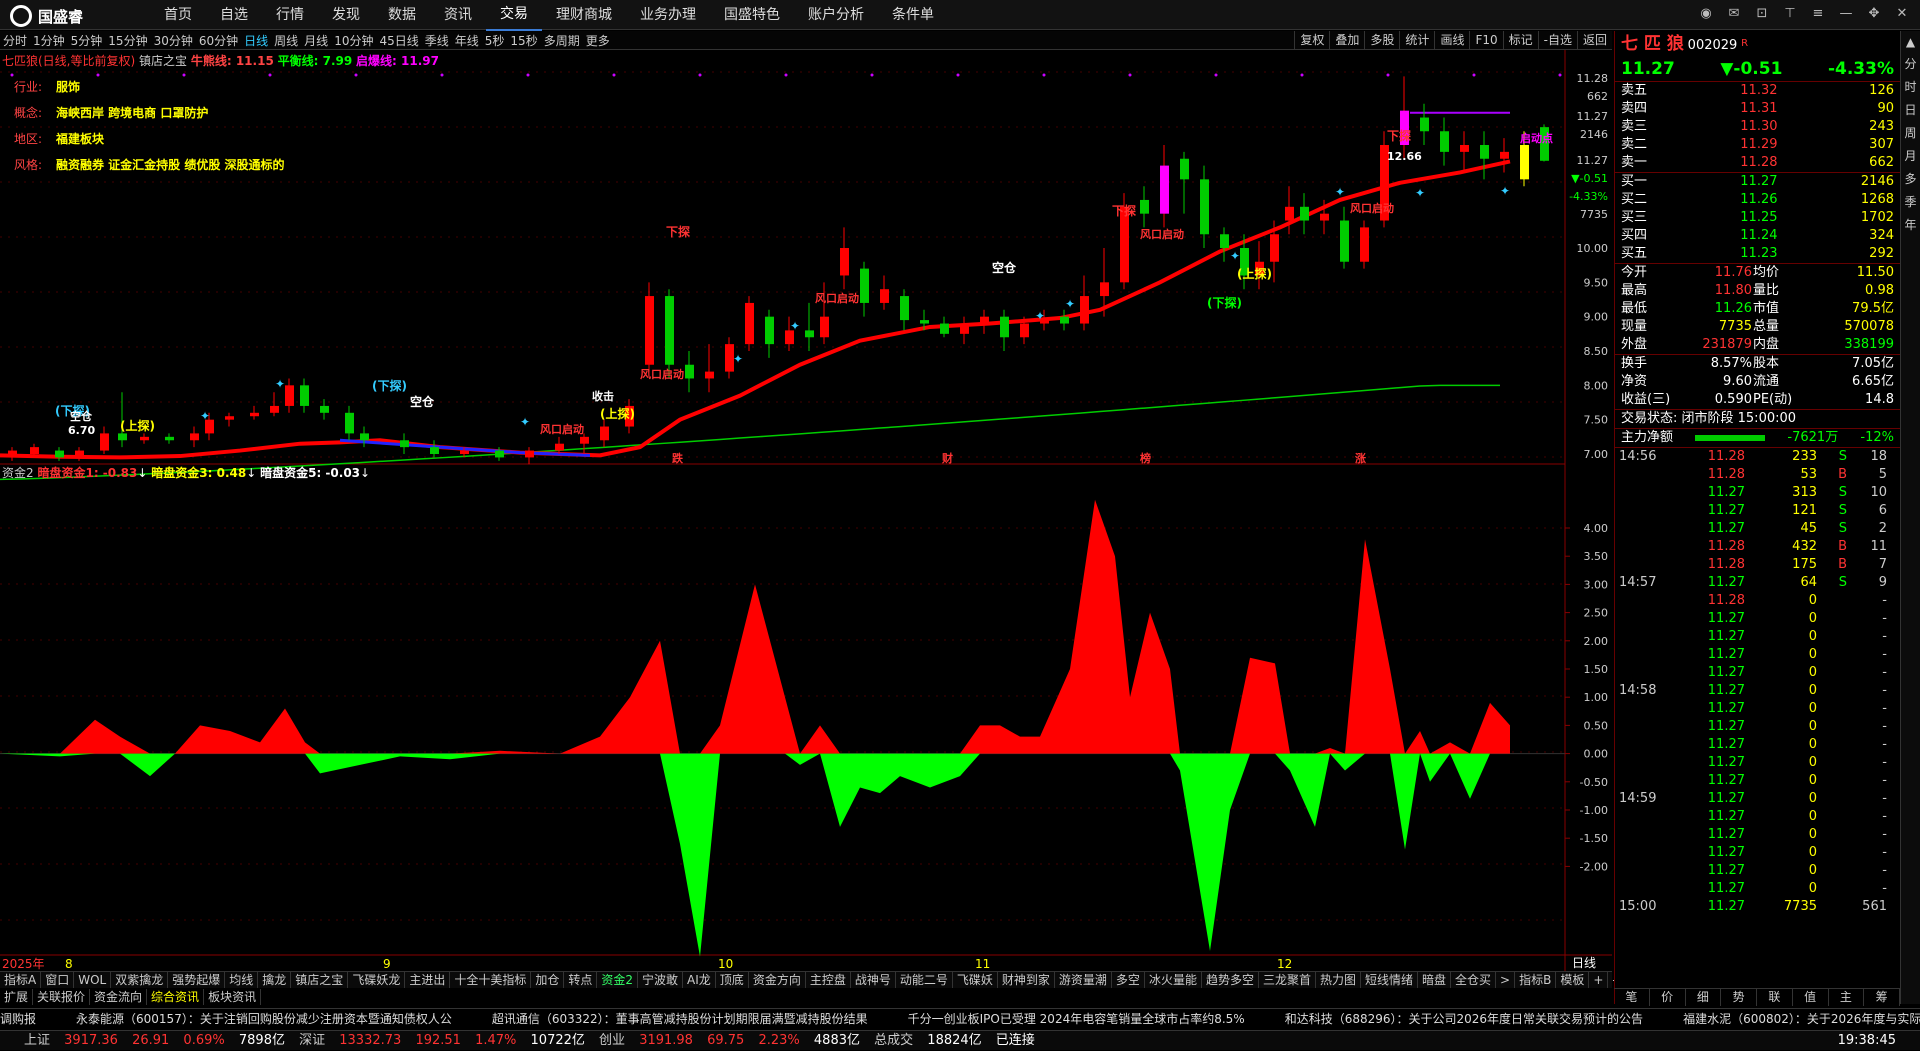  What do you see at coordinates (1846, 14) in the screenshot?
I see `minimize-icon: —` at bounding box center [1846, 14].